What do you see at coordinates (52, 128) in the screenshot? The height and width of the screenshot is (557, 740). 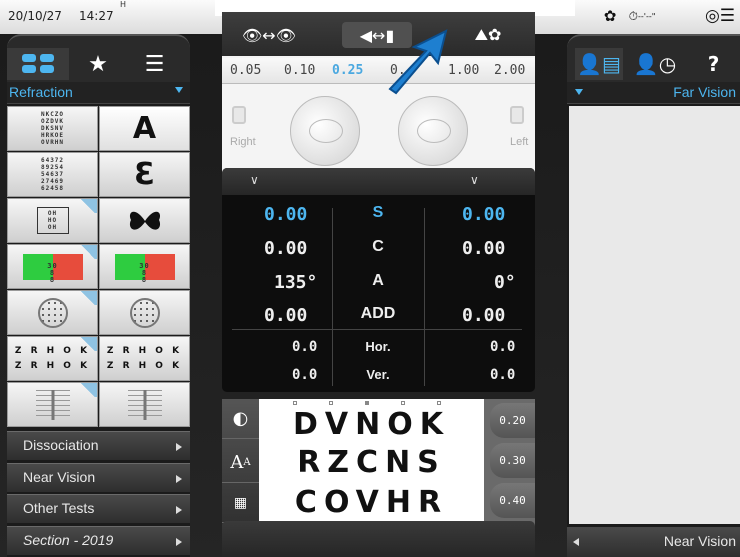 I see `tile-letters-chart: NKCZO OZDVK DKSNV HRKOE OVRHN` at bounding box center [52, 128].